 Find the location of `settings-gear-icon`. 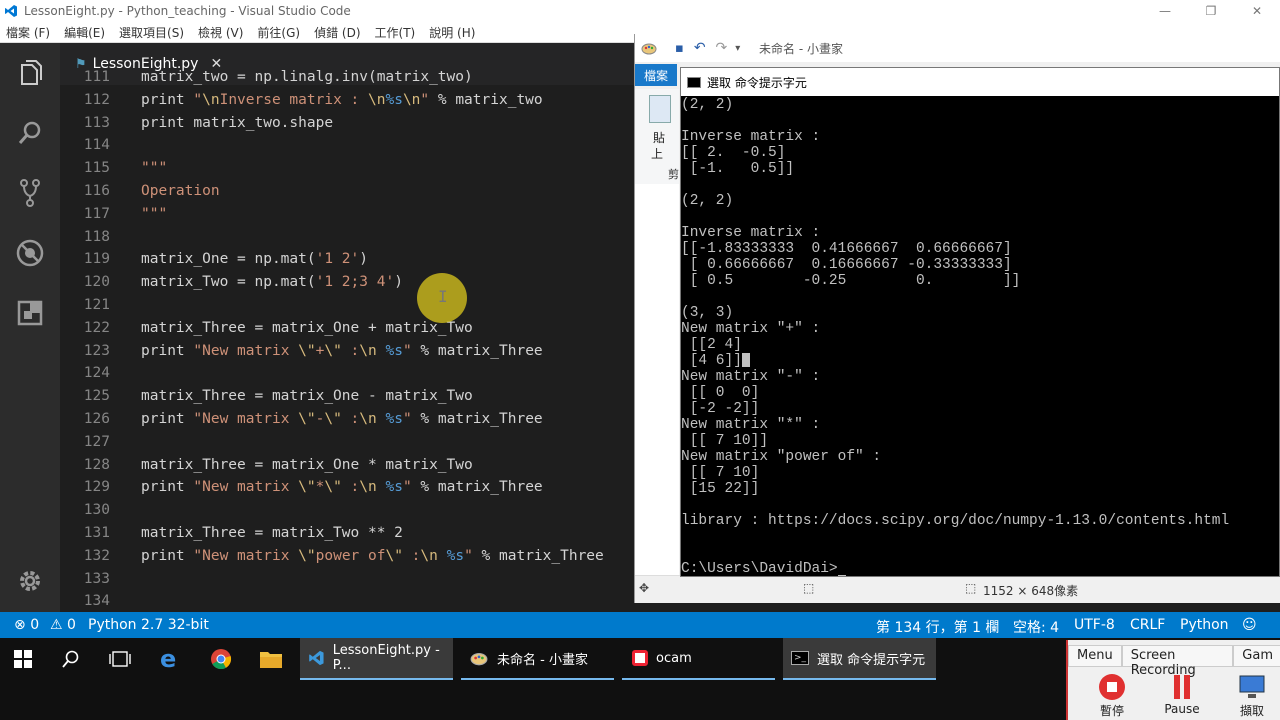

settings-gear-icon is located at coordinates (30, 581).